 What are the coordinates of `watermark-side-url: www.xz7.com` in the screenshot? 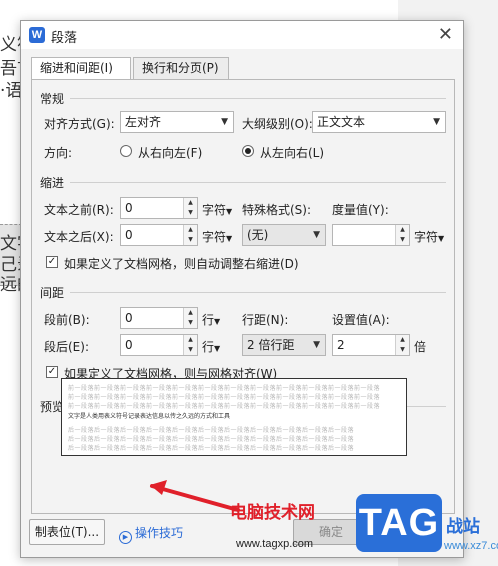 It's located at (471, 546).